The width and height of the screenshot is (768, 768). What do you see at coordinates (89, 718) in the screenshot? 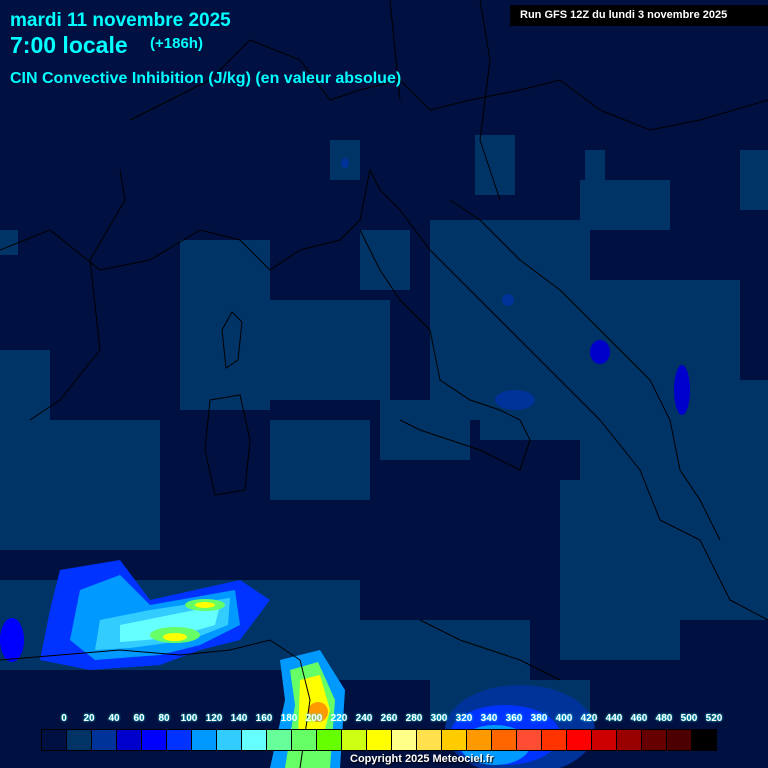
I see `legend-label: 20` at bounding box center [89, 718].